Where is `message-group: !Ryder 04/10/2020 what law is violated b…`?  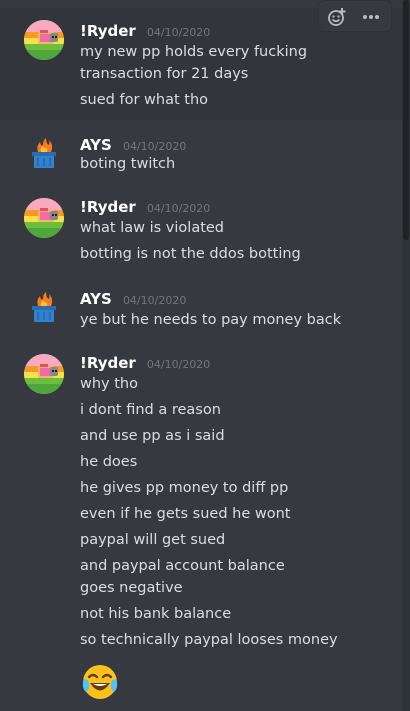
message-group: !Ryder 04/10/2020 what law is violated b… is located at coordinates (201, 233).